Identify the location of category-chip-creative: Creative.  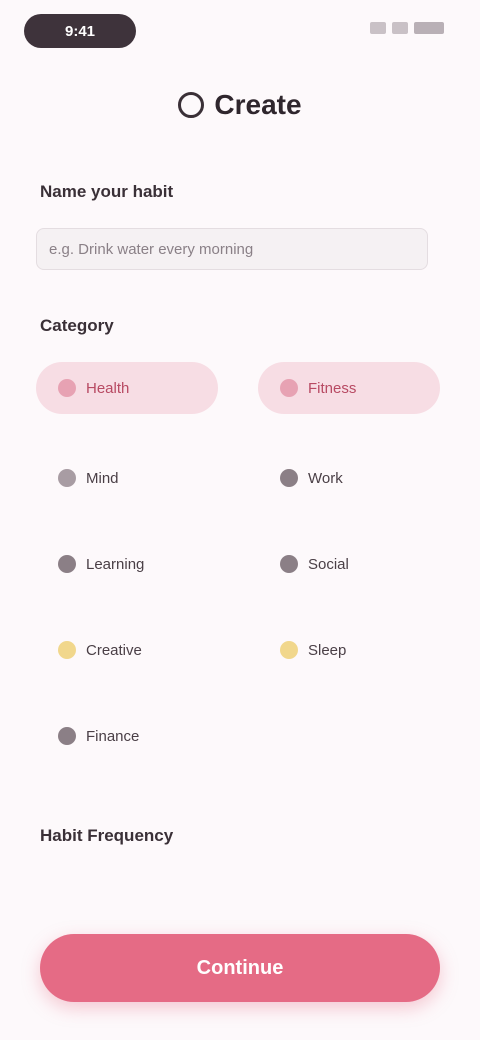
(127, 650).